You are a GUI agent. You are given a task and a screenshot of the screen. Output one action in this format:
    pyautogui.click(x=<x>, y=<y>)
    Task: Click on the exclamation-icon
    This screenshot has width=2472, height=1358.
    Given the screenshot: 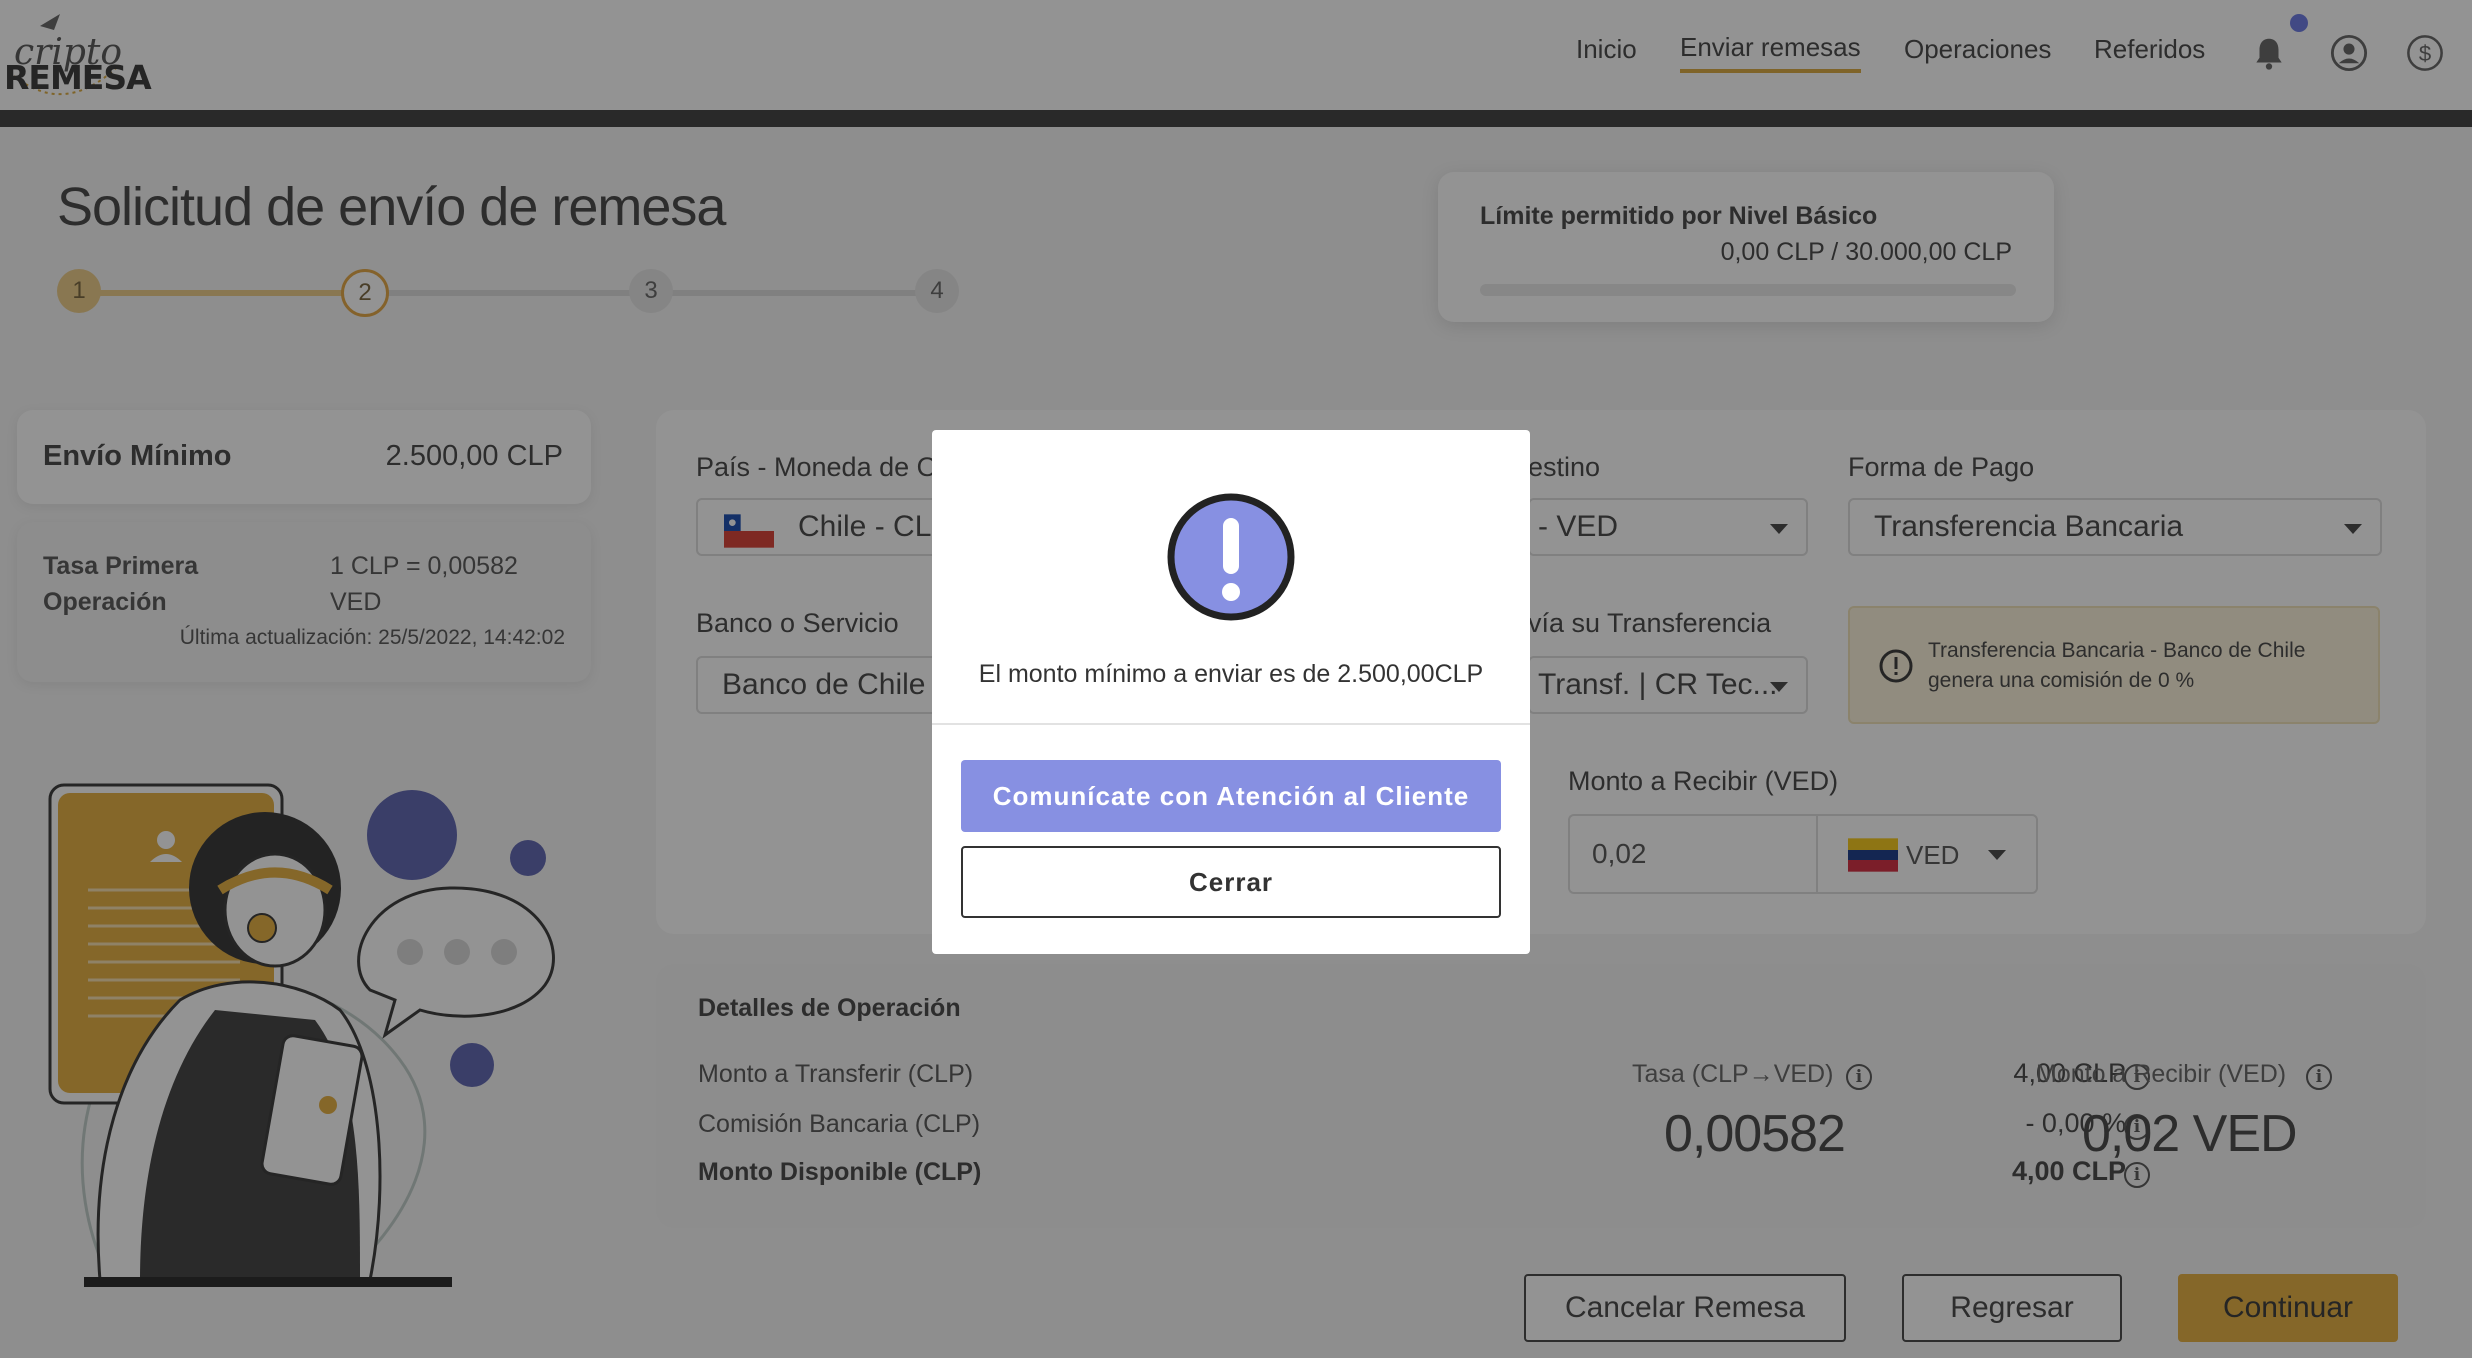 What is the action you would take?
    pyautogui.click(x=1231, y=557)
    